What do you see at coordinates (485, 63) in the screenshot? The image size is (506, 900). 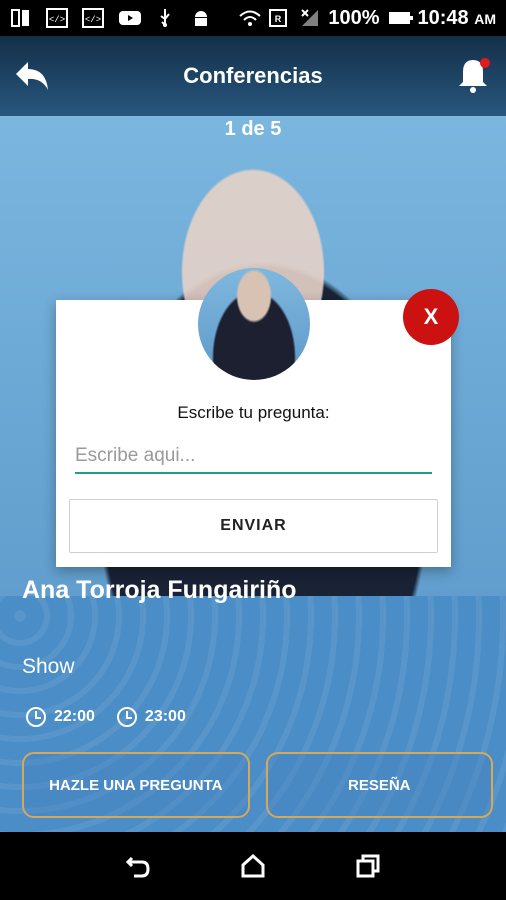 I see `notification-badge` at bounding box center [485, 63].